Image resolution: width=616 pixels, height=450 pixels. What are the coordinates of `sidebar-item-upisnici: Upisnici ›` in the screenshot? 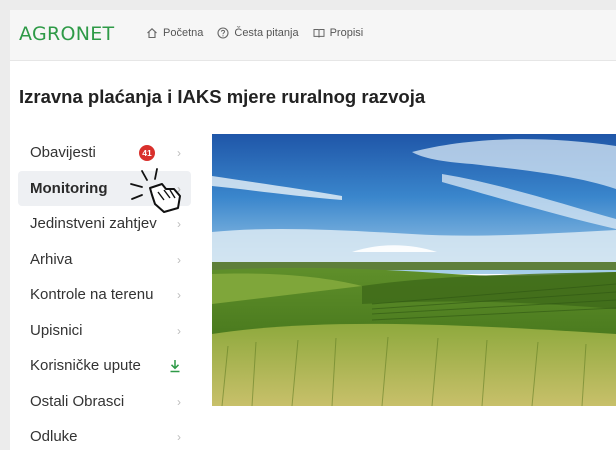 It's located at (104, 331).